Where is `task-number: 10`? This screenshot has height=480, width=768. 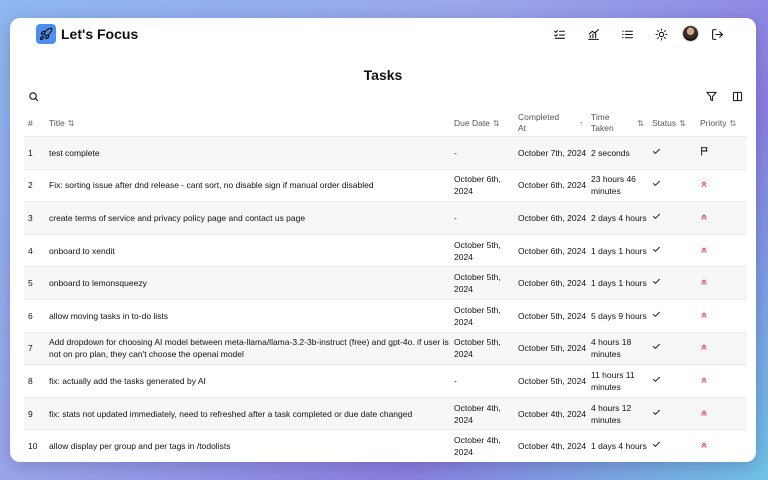
task-number: 10 is located at coordinates (34, 445).